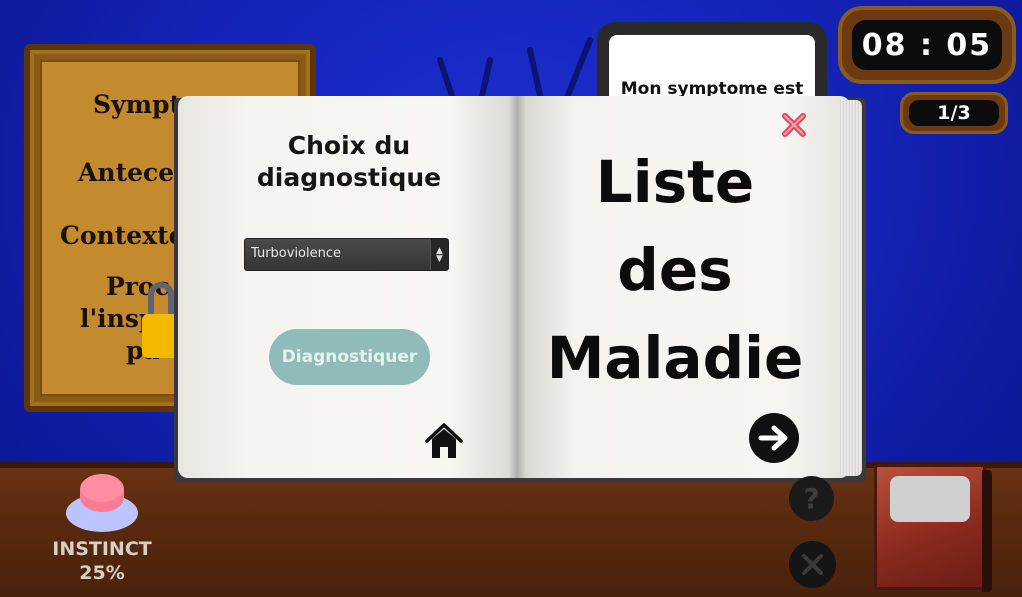 This screenshot has width=1022, height=597. What do you see at coordinates (675, 358) in the screenshot?
I see `disease-list-title-line-3: Maladie` at bounding box center [675, 358].